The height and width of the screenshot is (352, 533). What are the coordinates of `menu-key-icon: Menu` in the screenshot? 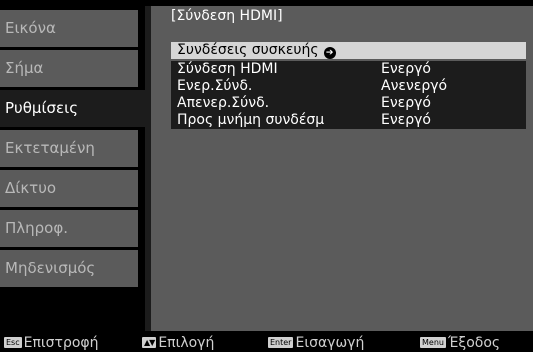 It's located at (433, 342).